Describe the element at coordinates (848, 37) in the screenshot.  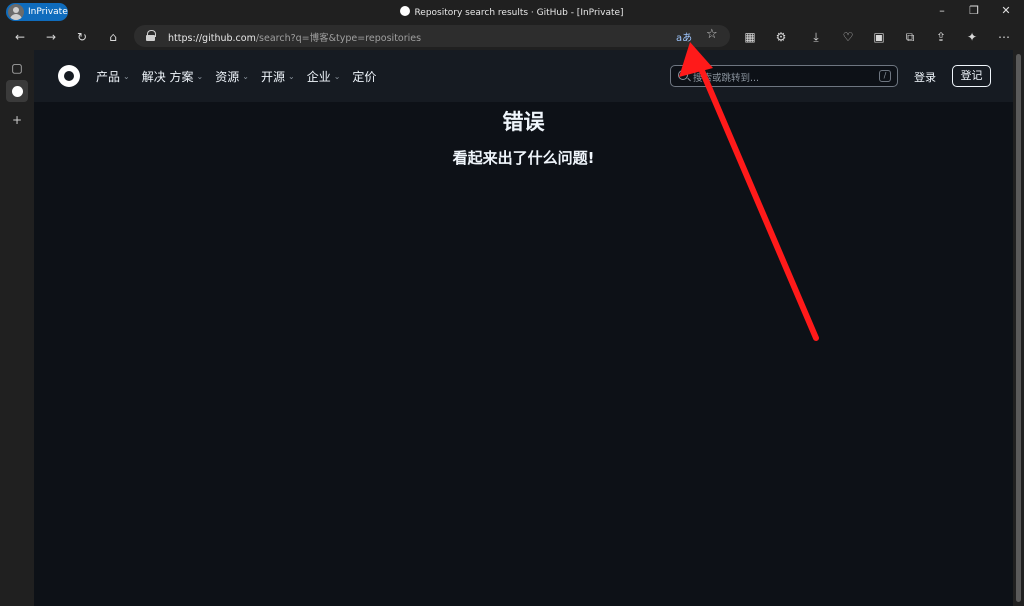
I see `favorites-icon: ♡` at that location.